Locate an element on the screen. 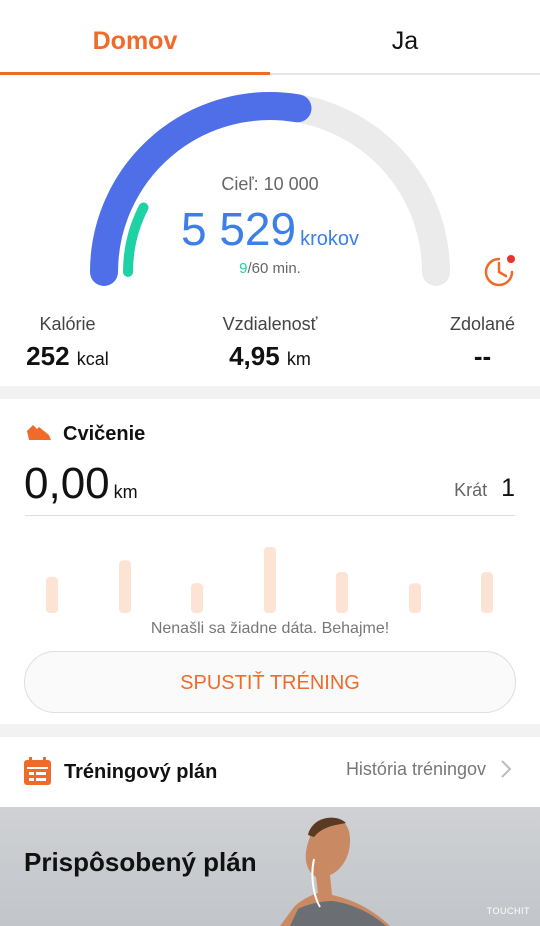 This screenshot has height=926, width=540. custom-plan-title: Prispôsobený plán is located at coordinates (140, 862).